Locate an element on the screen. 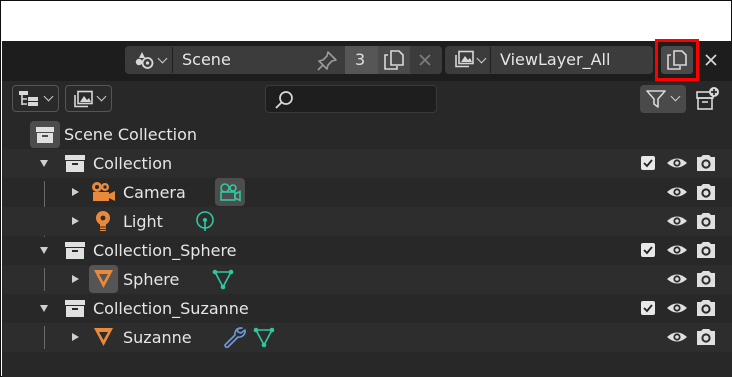 The height and width of the screenshot is (377, 732). new-collection-icon is located at coordinates (707, 98).